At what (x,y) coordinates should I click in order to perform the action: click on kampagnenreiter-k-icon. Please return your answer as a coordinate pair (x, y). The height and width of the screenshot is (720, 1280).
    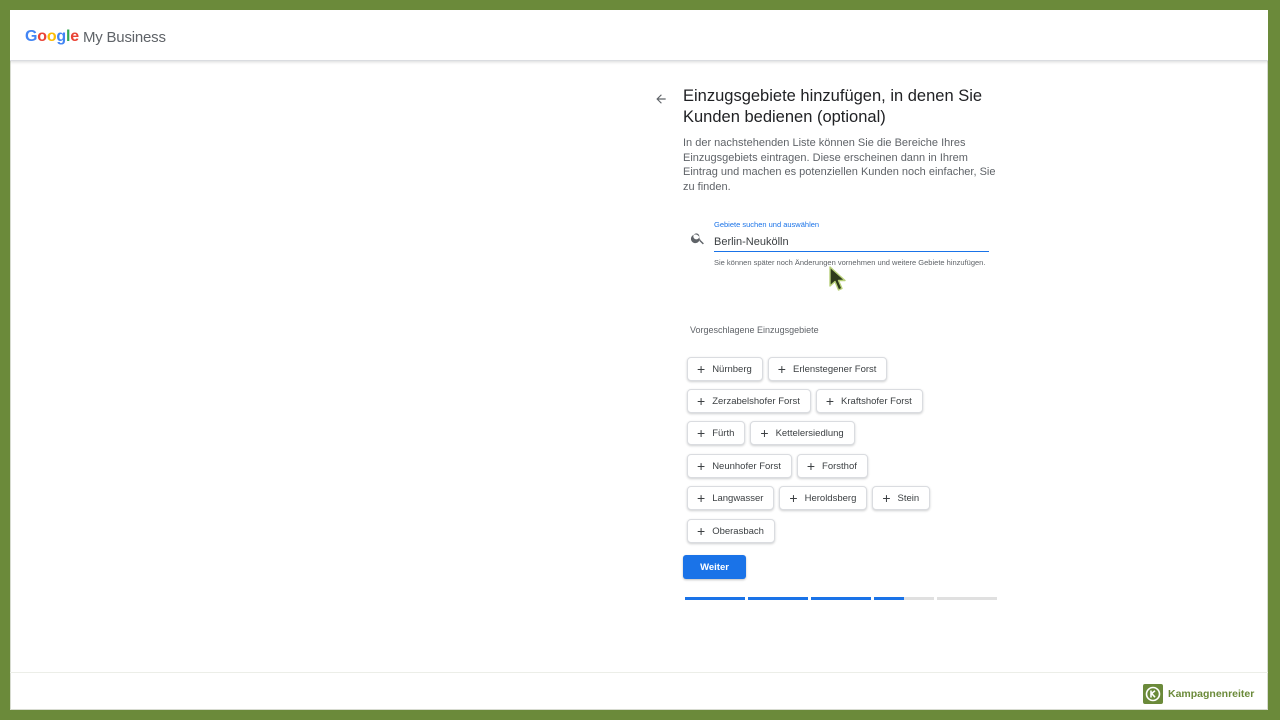
    Looking at the image, I should click on (1153, 694).